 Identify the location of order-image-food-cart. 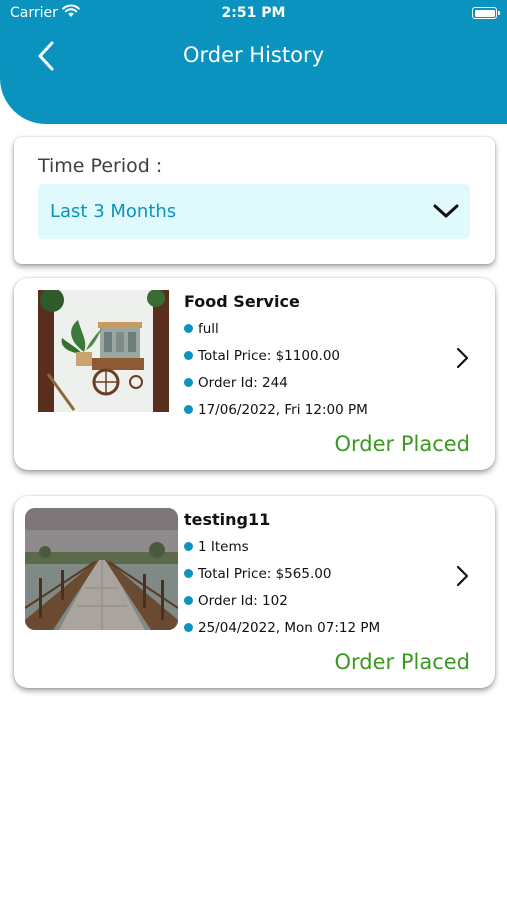
(103, 351).